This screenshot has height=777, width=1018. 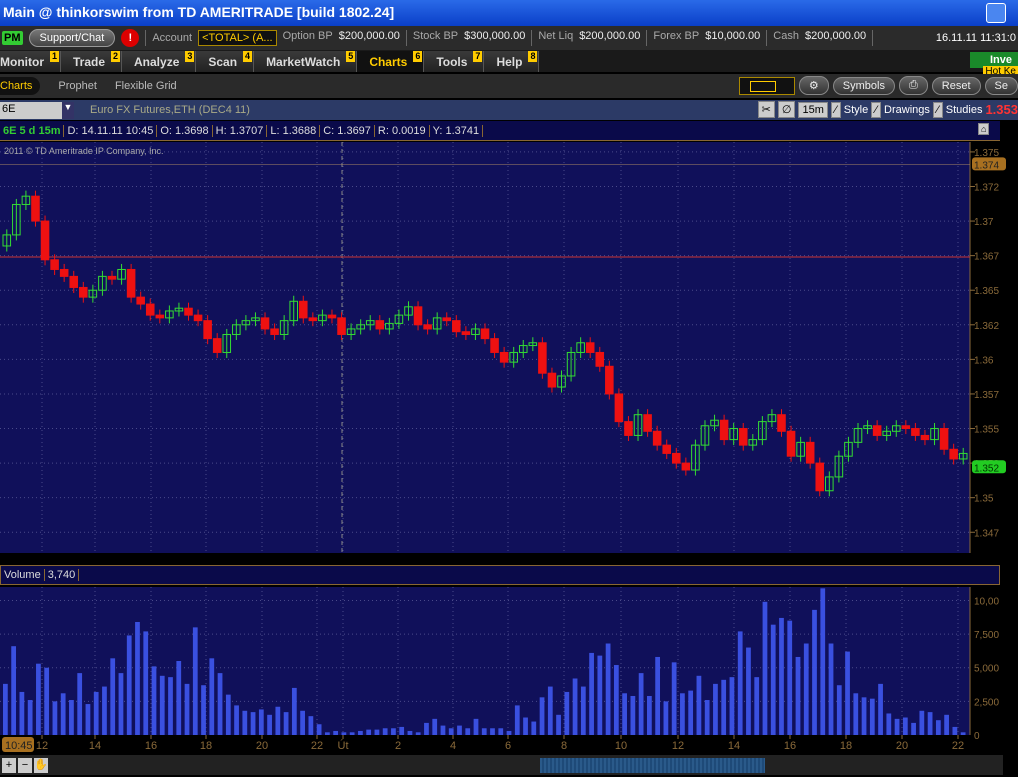 What do you see at coordinates (813, 85) in the screenshot?
I see `wrench-icon: ⚙` at bounding box center [813, 85].